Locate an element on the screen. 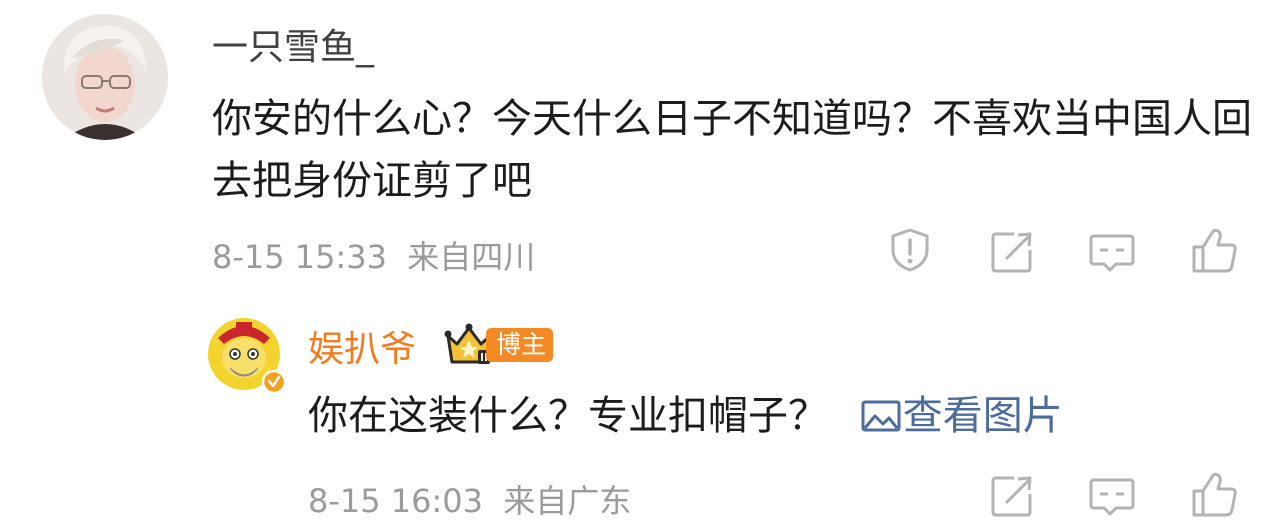 This screenshot has height=528, width=1284. comment-meta: 8-15 15:33 来自四川 is located at coordinates (373, 255).